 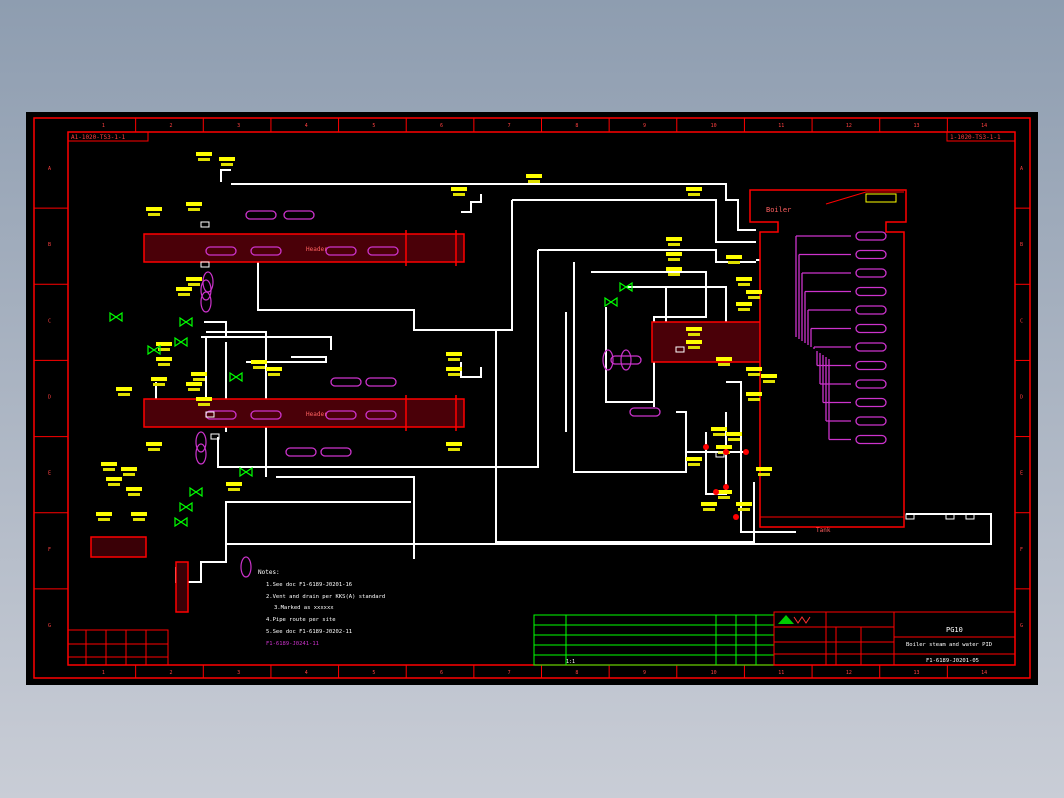 What do you see at coordinates (917, 126) in the screenshot?
I see `grid-number-top: 13` at bounding box center [917, 126].